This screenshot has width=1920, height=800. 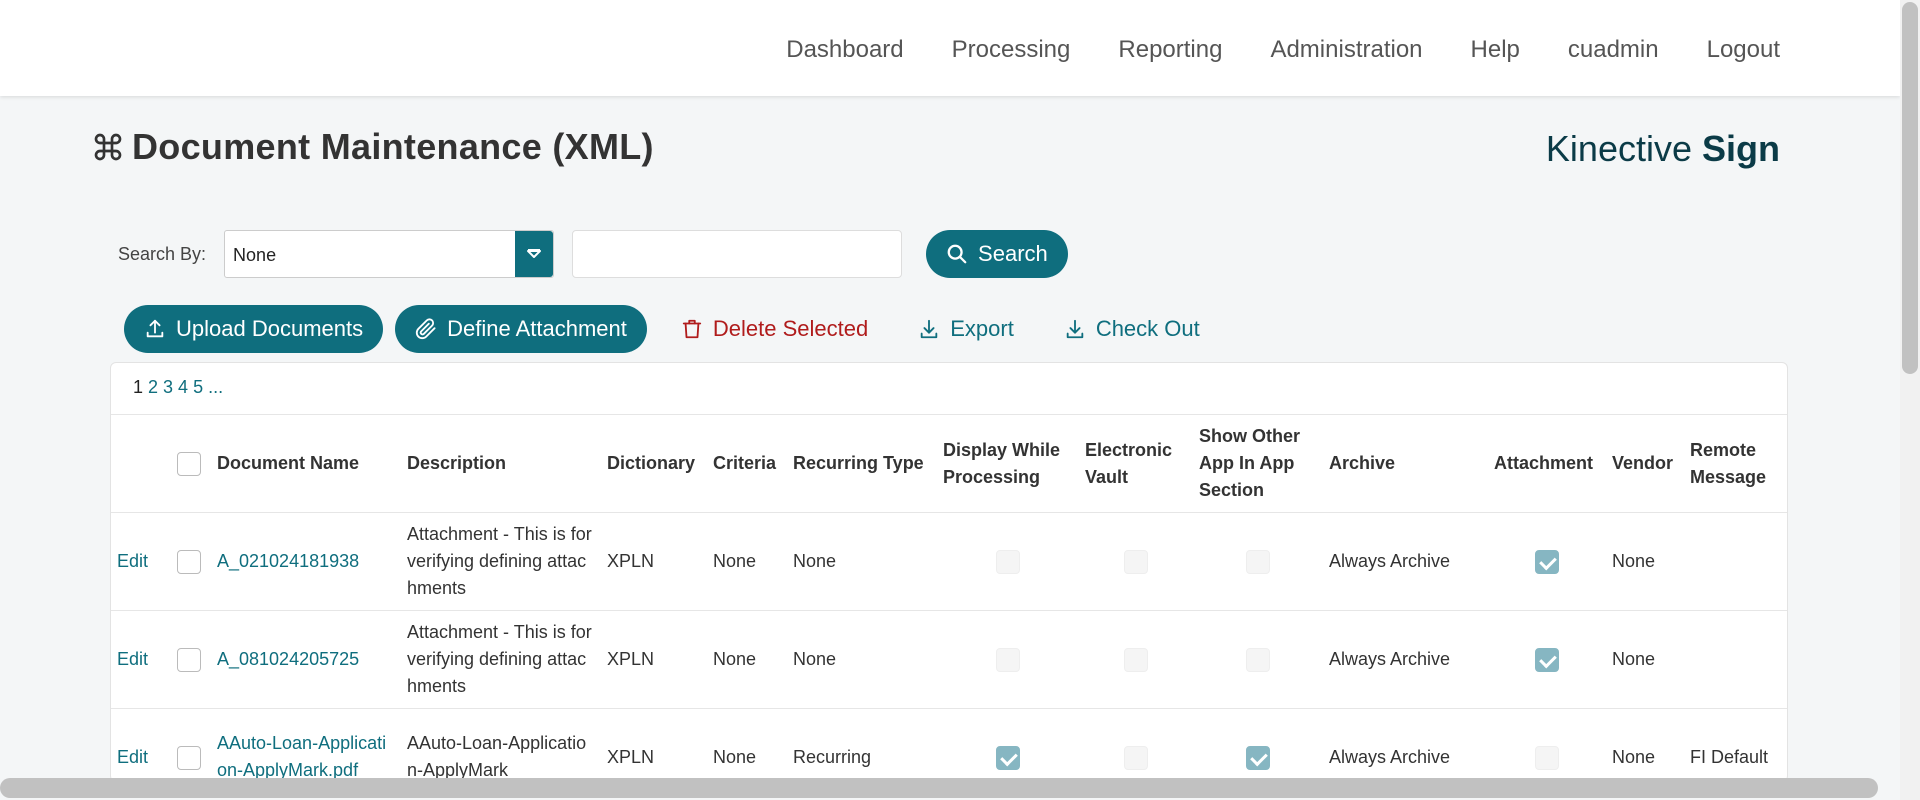 I want to click on select-all-checkbox, so click(x=189, y=464).